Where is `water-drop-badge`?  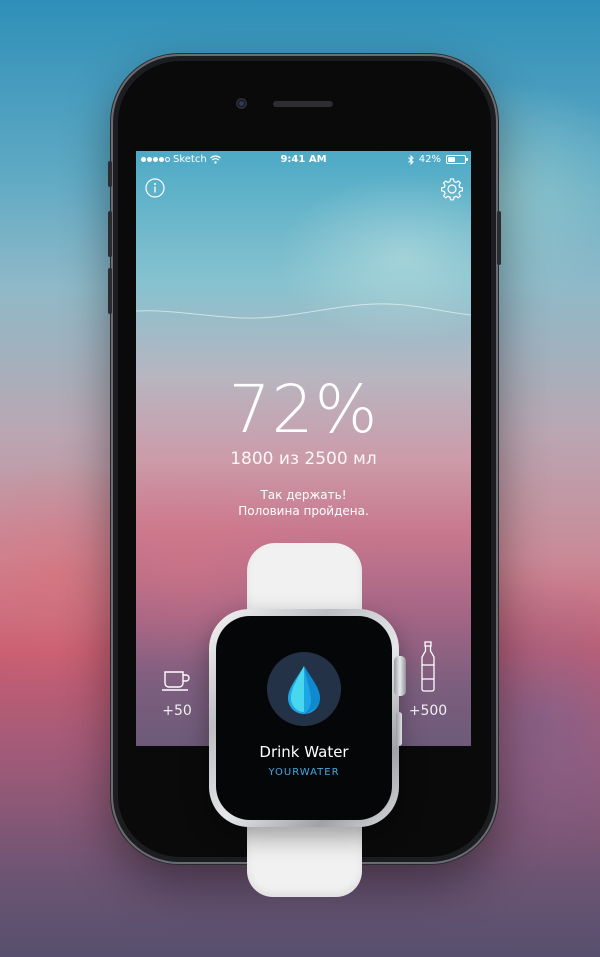
water-drop-badge is located at coordinates (304, 689).